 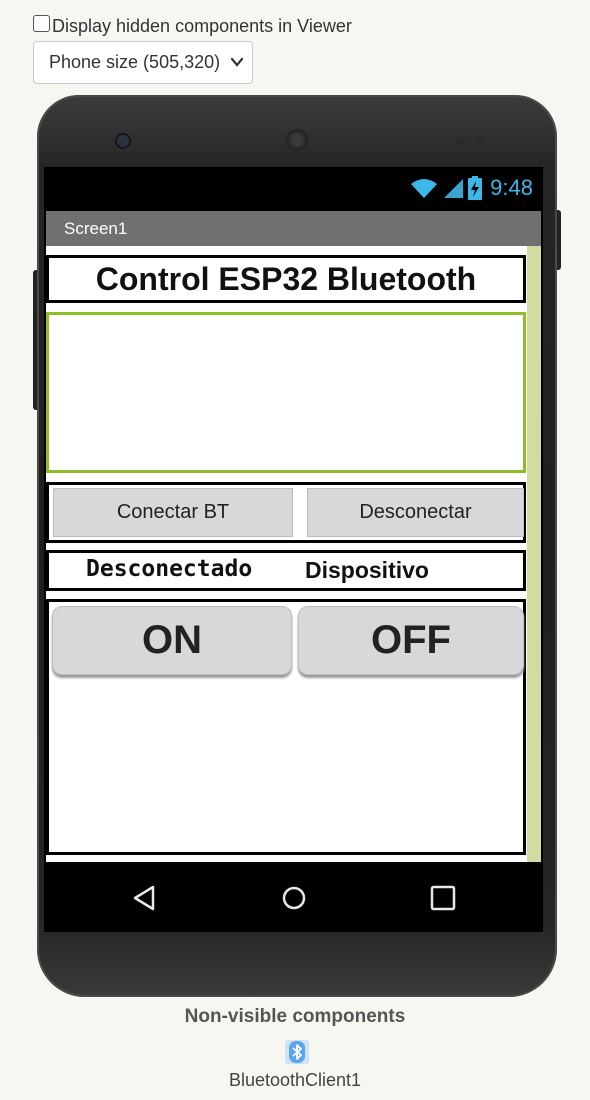 I want to click on on-button-label: ON, so click(x=172, y=640).